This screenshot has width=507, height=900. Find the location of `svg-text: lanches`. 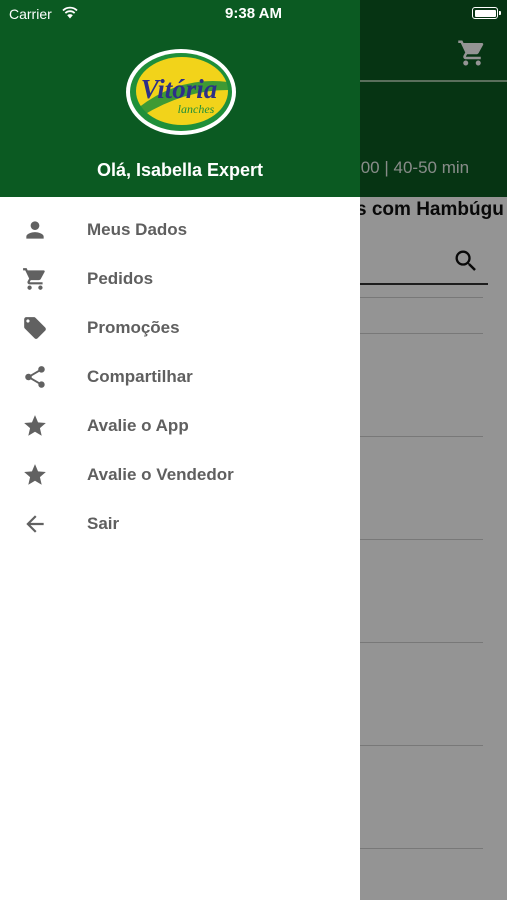

svg-text: lanches is located at coordinates (196, 109).